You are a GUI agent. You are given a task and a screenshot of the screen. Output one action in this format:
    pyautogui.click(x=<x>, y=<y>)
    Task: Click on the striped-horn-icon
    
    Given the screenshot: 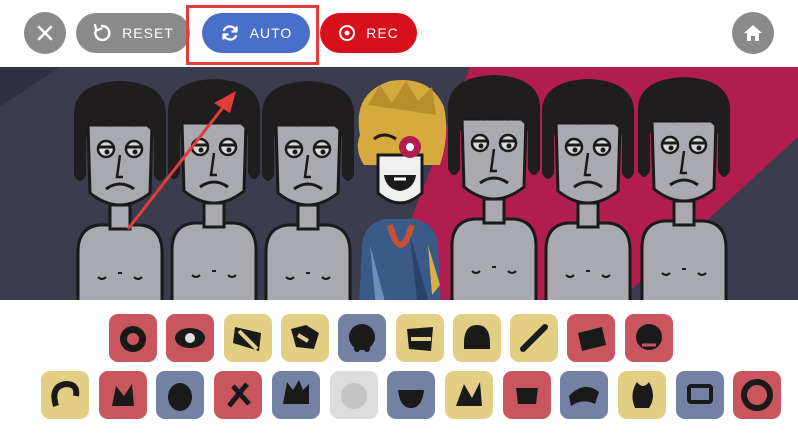 What is the action you would take?
    pyautogui.click(x=246, y=339)
    